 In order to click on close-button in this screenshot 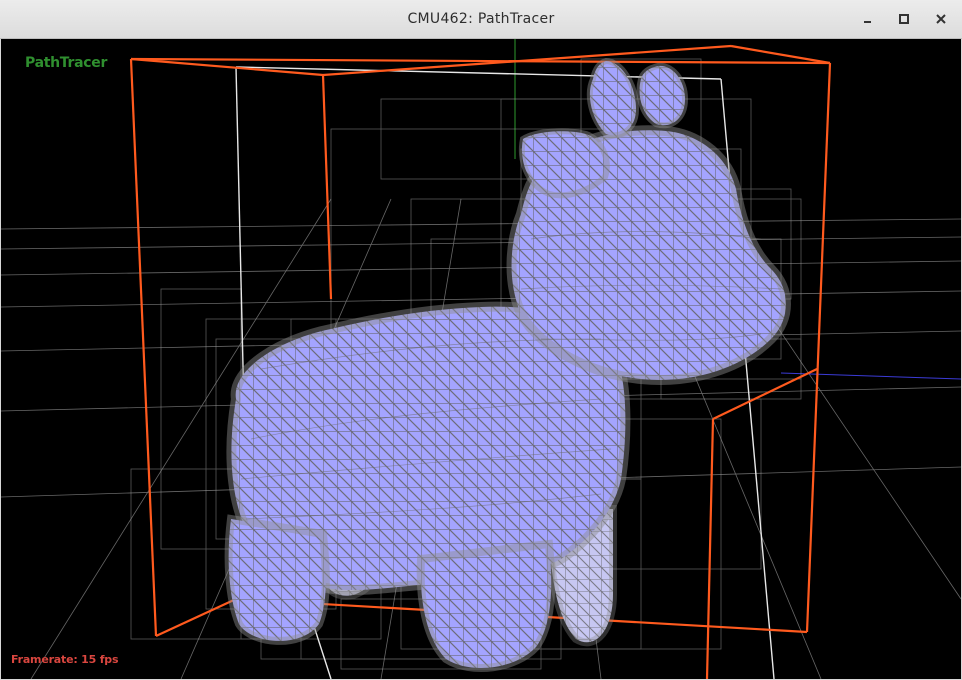, I will do `click(941, 19)`.